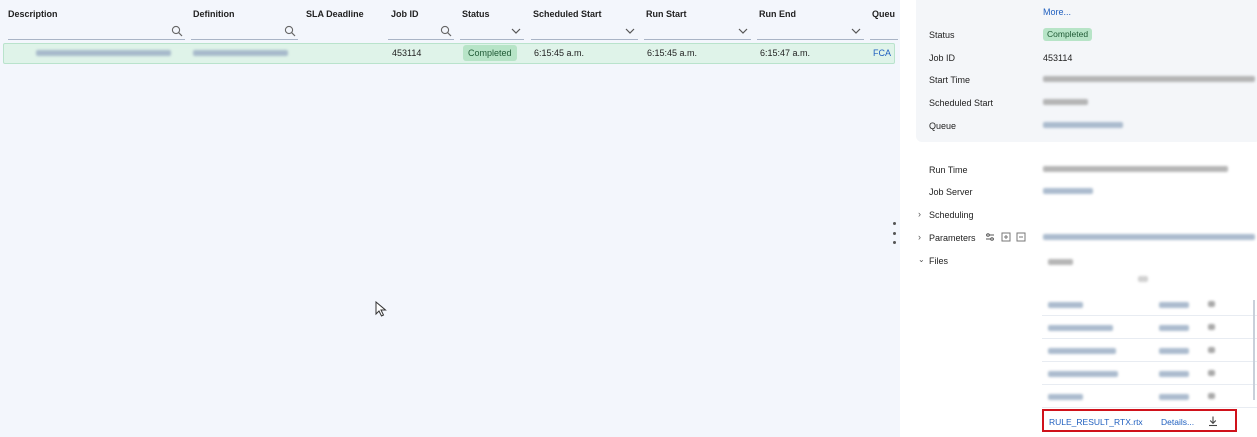  Describe the element at coordinates (961, 103) in the screenshot. I see `scheduled-start-label: Scheduled Start` at that location.